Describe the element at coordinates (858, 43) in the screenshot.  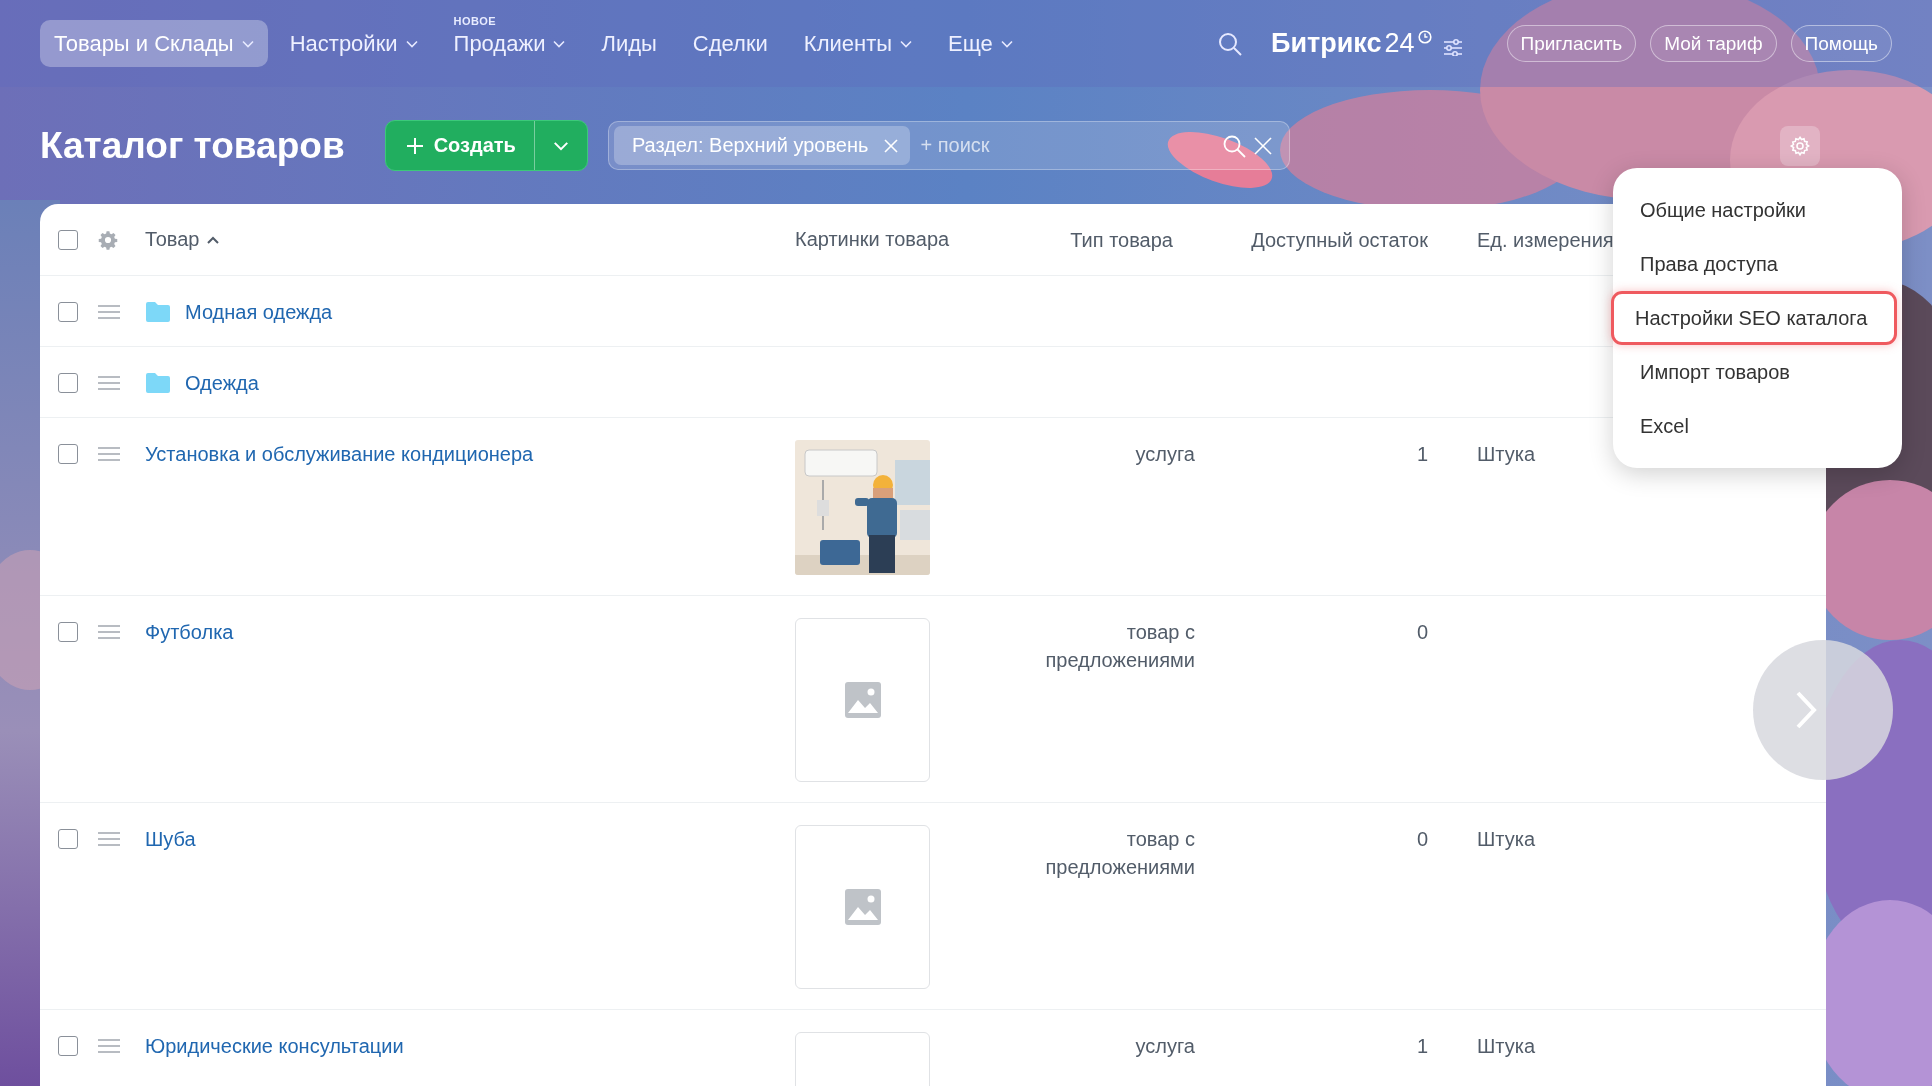
I see `nav-tab: Клиенты` at that location.